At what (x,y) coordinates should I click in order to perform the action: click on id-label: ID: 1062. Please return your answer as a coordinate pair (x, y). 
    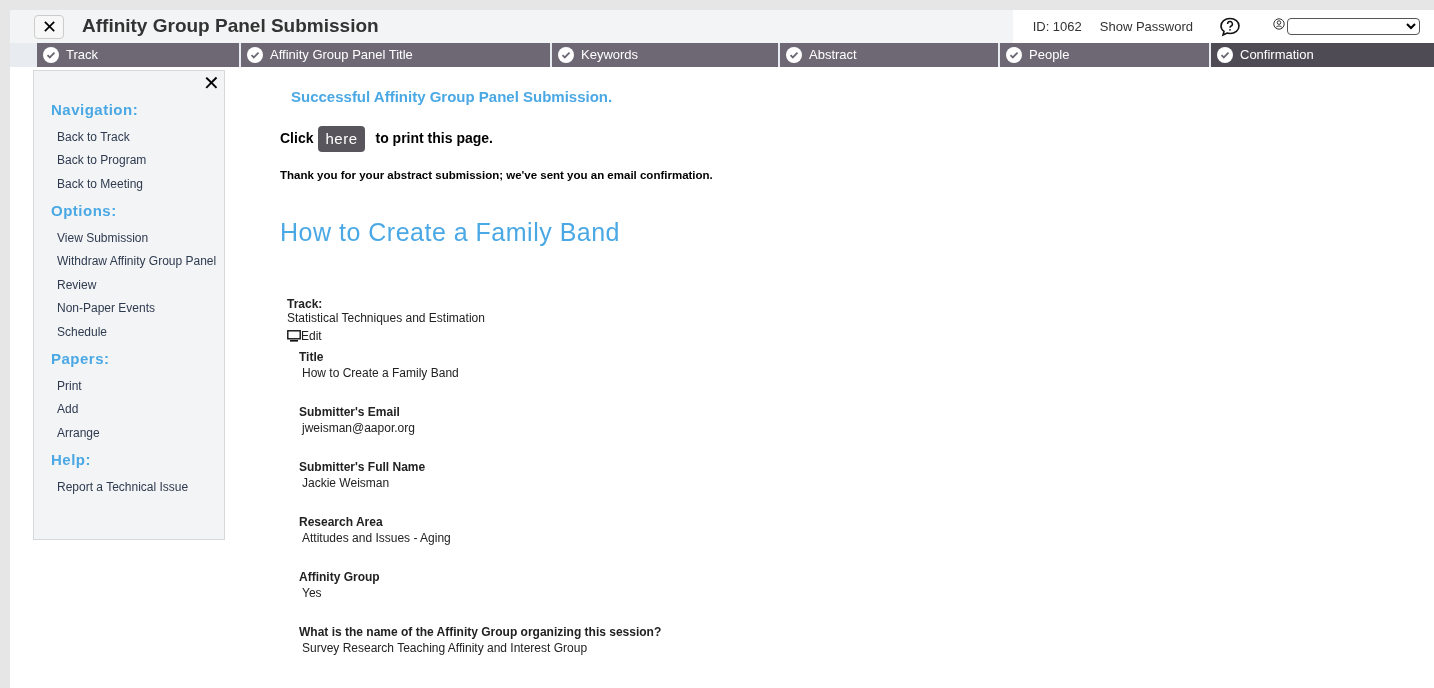
    Looking at the image, I should click on (1057, 26).